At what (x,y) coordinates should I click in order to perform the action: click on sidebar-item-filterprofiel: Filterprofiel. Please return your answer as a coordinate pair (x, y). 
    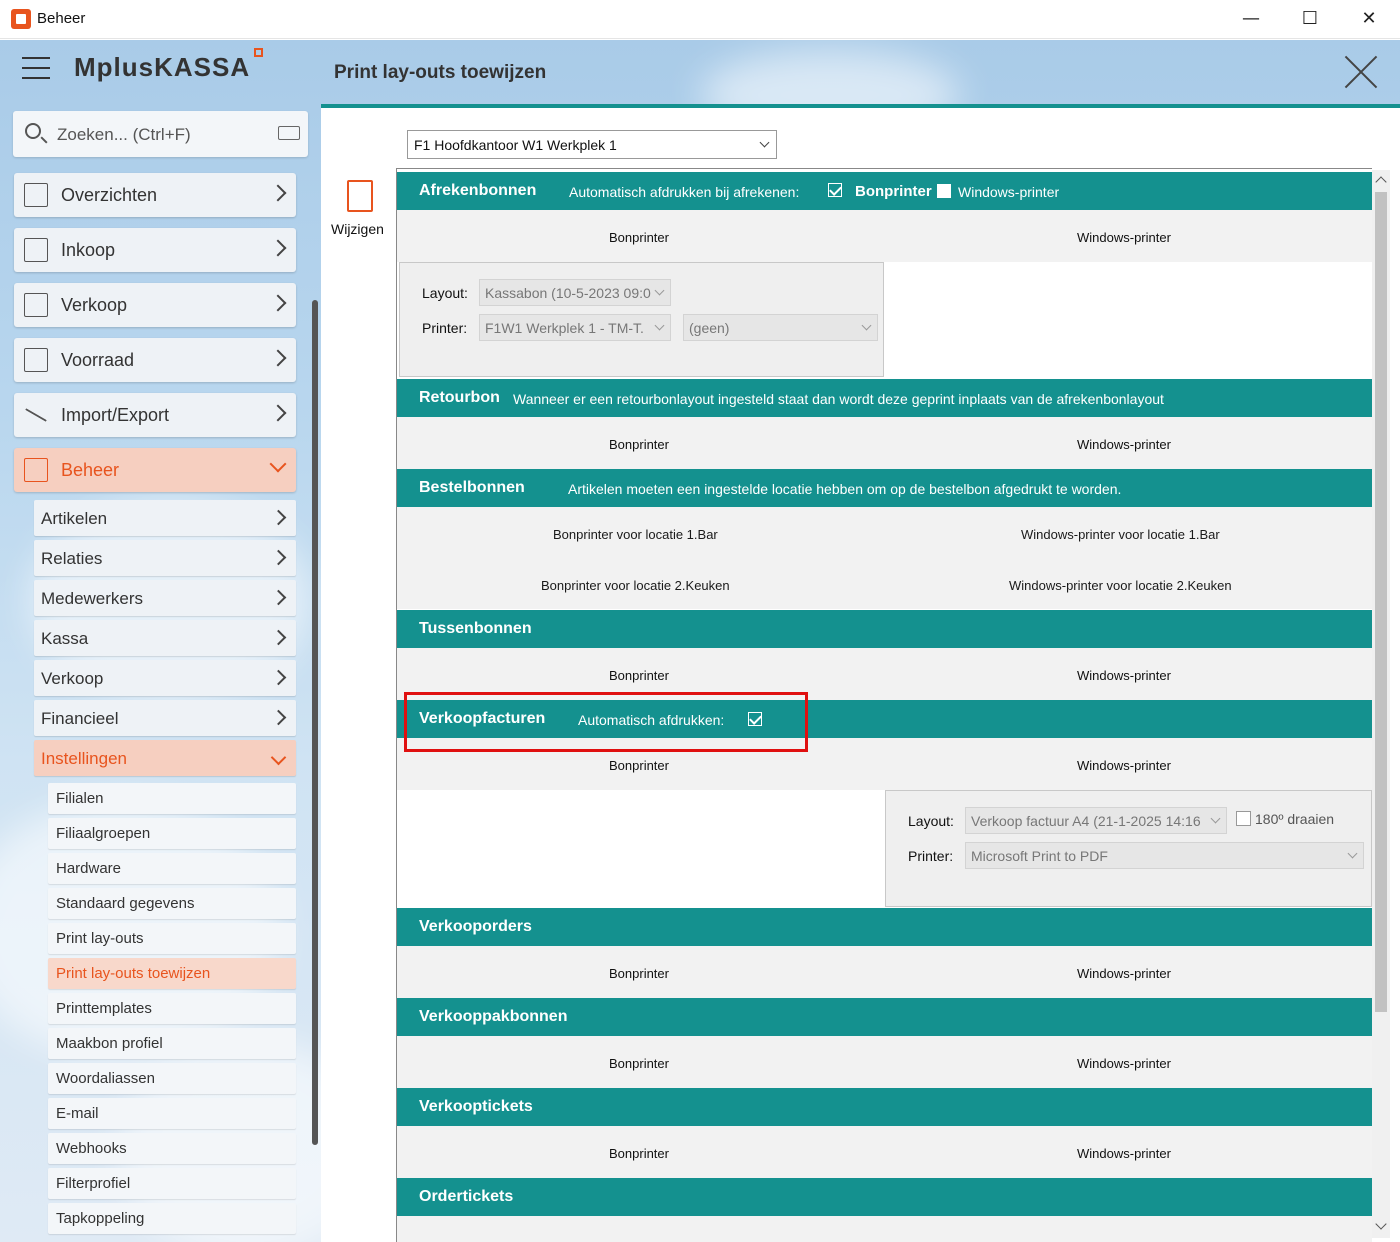
    Looking at the image, I should click on (172, 1183).